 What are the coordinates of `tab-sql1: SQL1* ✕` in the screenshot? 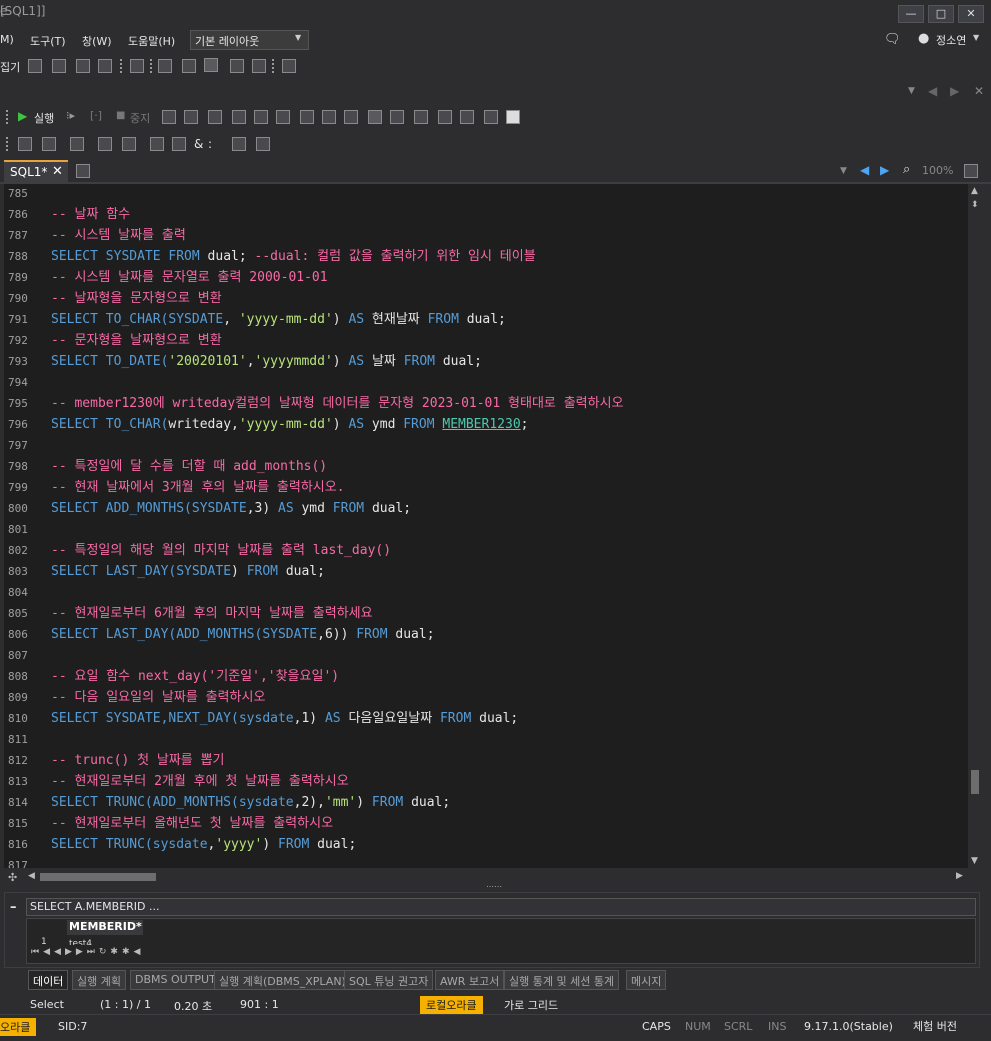 It's located at (36, 171).